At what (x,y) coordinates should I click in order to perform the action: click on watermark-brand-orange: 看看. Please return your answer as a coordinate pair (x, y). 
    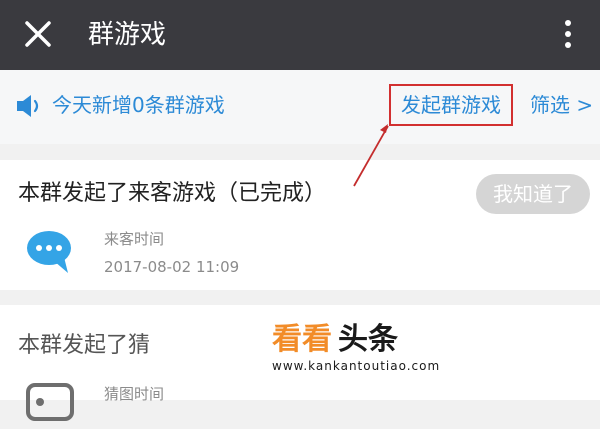
    Looking at the image, I should click on (302, 339).